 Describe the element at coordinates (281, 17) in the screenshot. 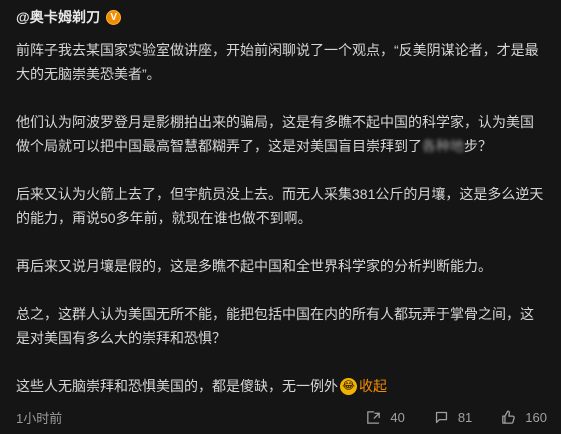

I see `author-header: @奥卡姆剃刀 V` at that location.